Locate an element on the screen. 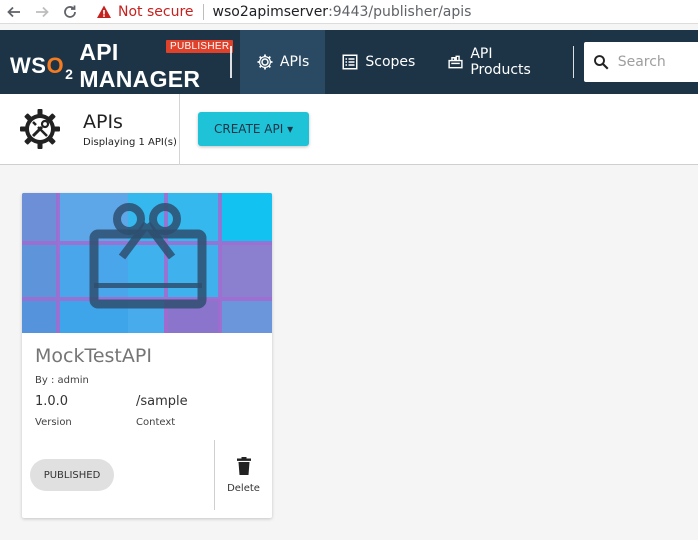  nav-scopes: Scopes is located at coordinates (378, 62).